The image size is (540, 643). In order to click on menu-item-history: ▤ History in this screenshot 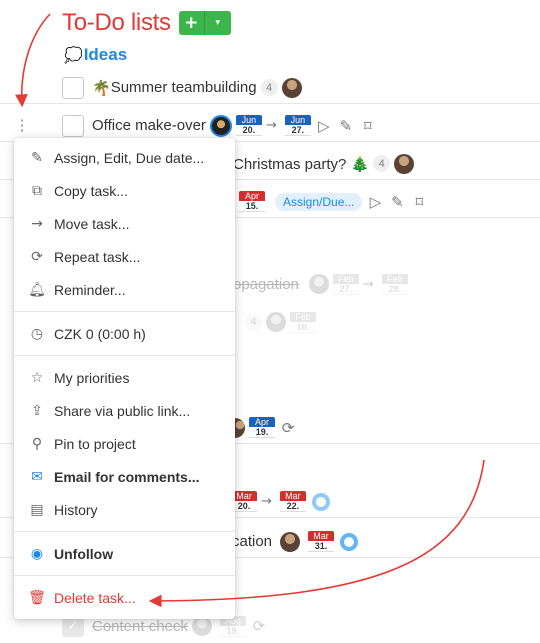, I will do `click(124, 510)`.